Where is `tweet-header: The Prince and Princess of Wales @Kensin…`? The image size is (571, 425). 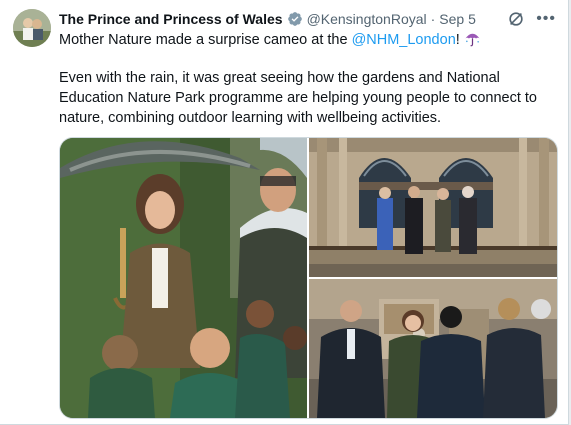 tweet-header: The Prince and Princess of Wales @Kensin… is located at coordinates (307, 19).